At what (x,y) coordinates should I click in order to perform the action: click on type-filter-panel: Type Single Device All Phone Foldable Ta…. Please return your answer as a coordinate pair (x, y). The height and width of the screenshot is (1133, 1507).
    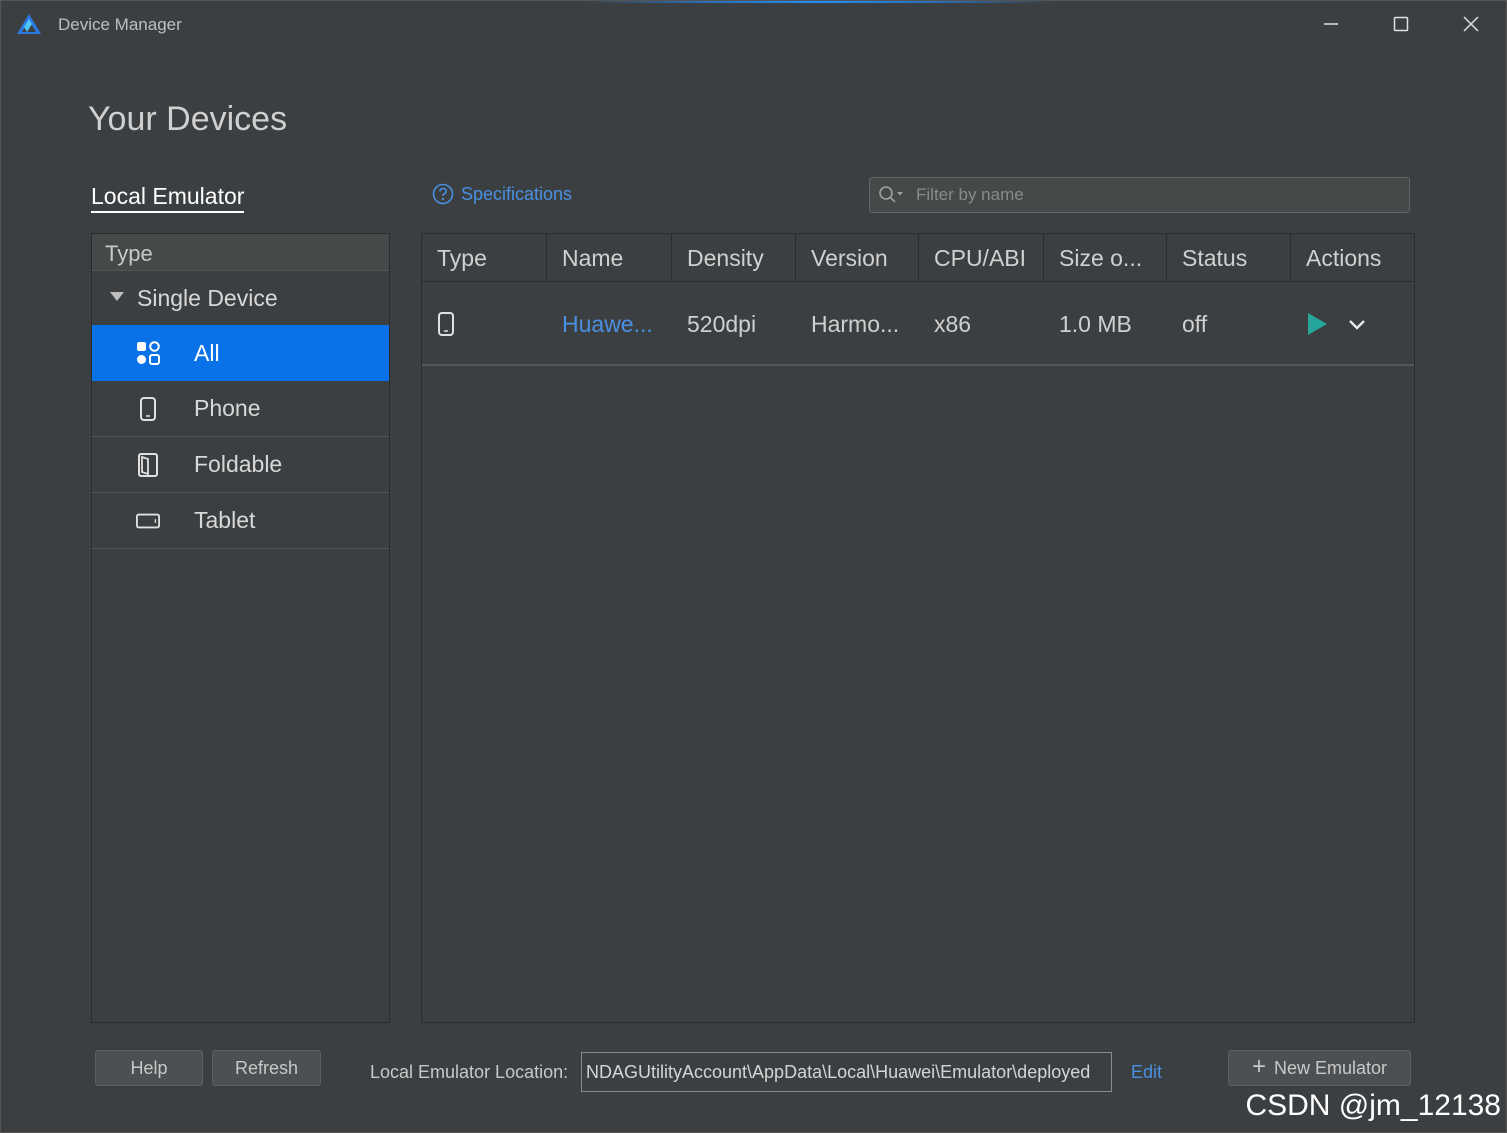
    Looking at the image, I should click on (240, 628).